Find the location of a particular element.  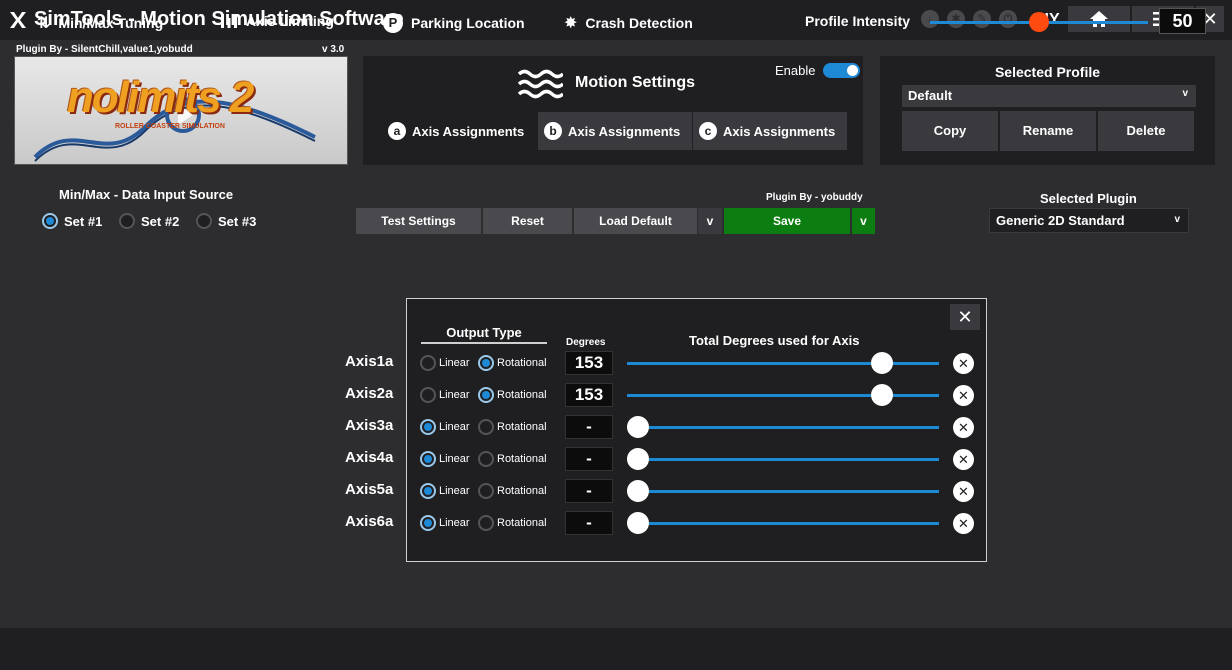

tab-axis-assignments-a: a Axis Assignments is located at coordinates (459, 131).